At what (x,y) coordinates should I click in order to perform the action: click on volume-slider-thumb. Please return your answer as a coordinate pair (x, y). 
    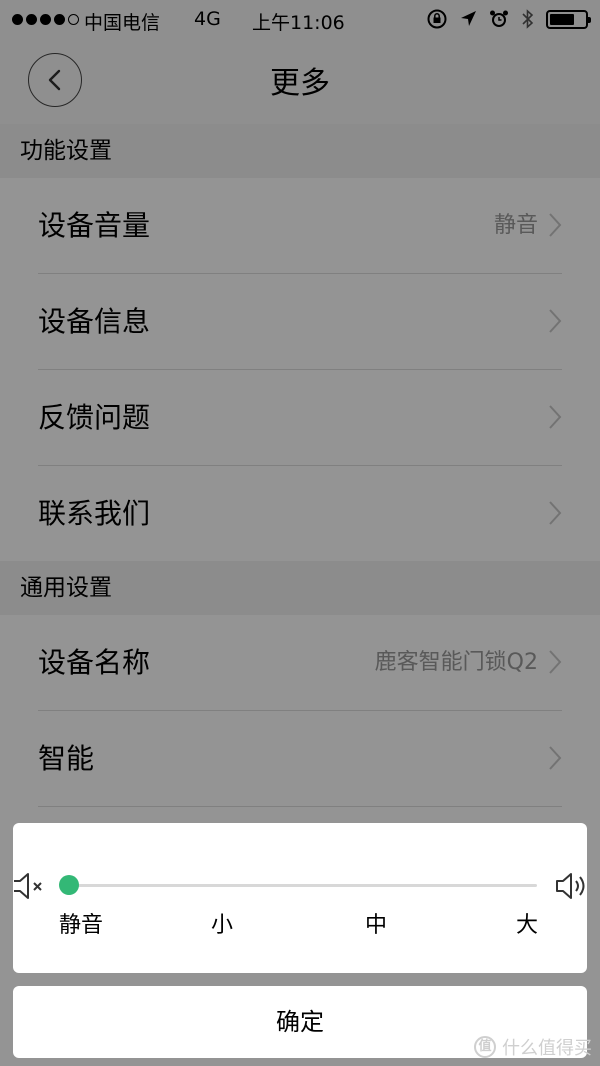
    Looking at the image, I should click on (69, 885).